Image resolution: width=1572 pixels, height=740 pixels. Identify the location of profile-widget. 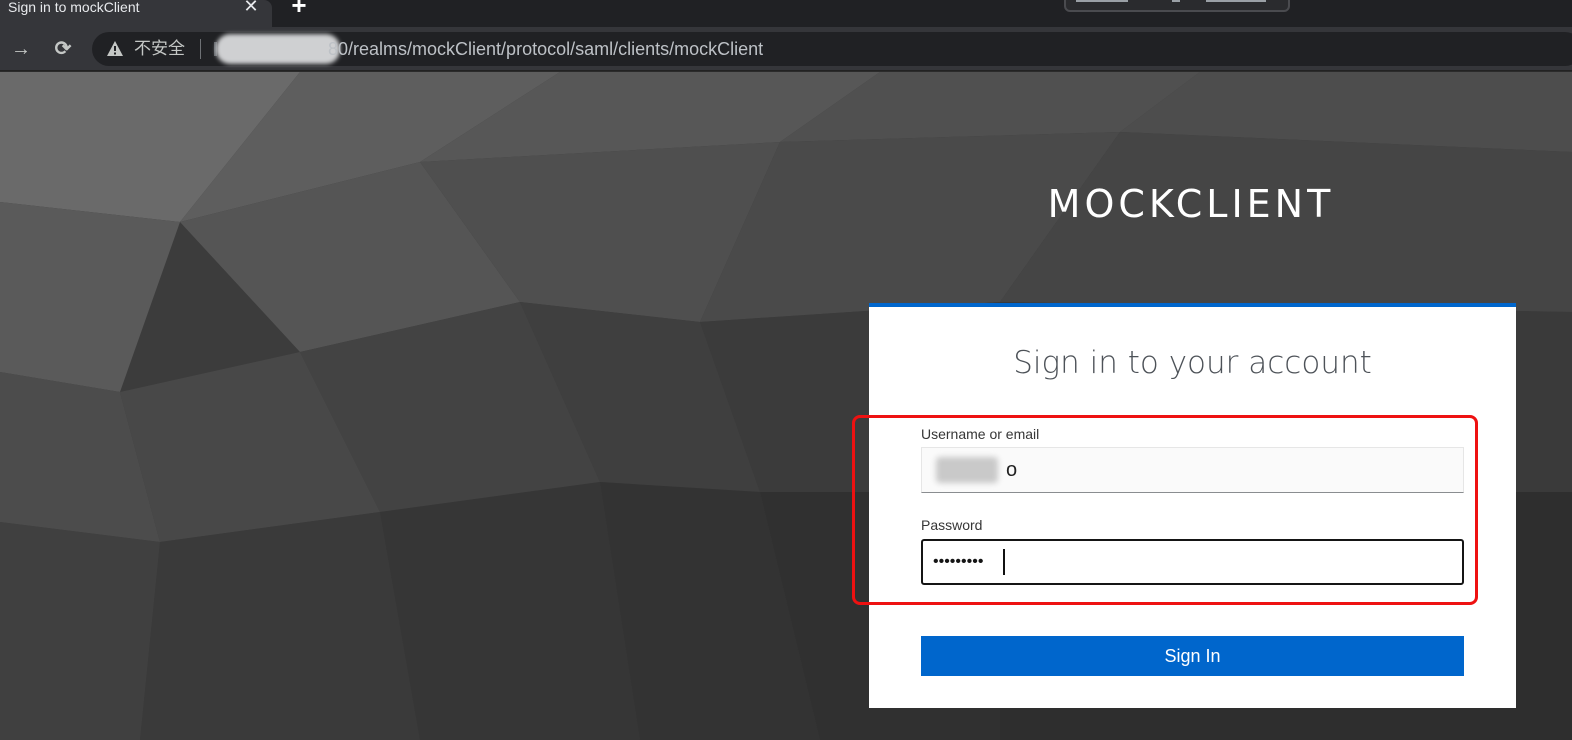
(1177, 6).